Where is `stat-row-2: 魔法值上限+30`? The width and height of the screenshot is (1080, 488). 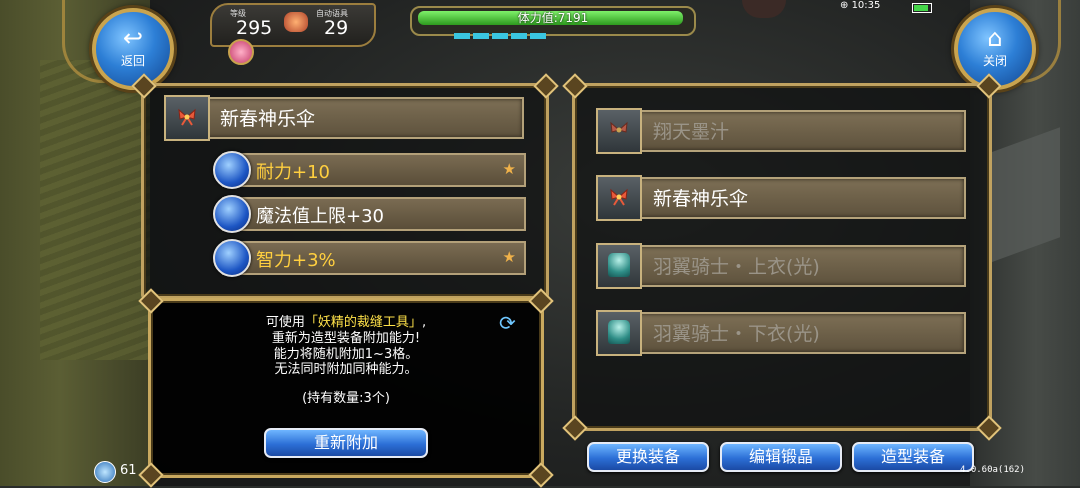 stat-row-2: 魔法值上限+30 is located at coordinates (374, 214).